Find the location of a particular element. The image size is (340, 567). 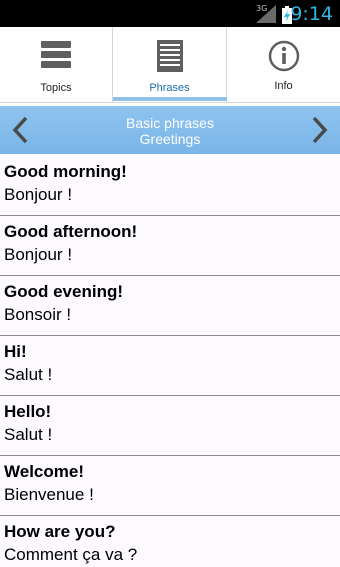

french-translation: Comment ça va ? is located at coordinates (71, 554).